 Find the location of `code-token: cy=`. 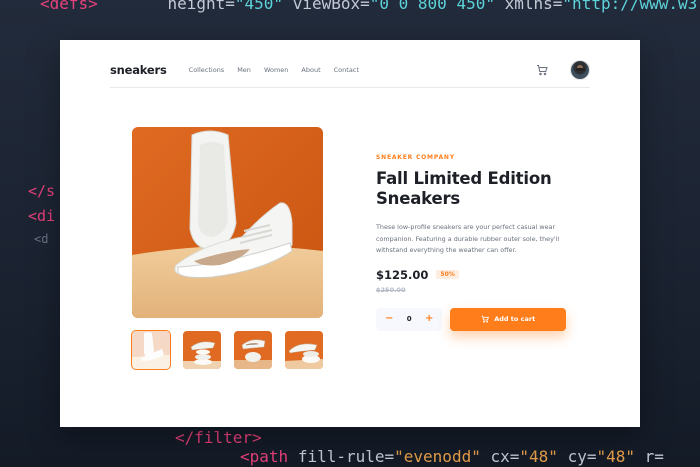

code-token: cy= is located at coordinates (582, 456).